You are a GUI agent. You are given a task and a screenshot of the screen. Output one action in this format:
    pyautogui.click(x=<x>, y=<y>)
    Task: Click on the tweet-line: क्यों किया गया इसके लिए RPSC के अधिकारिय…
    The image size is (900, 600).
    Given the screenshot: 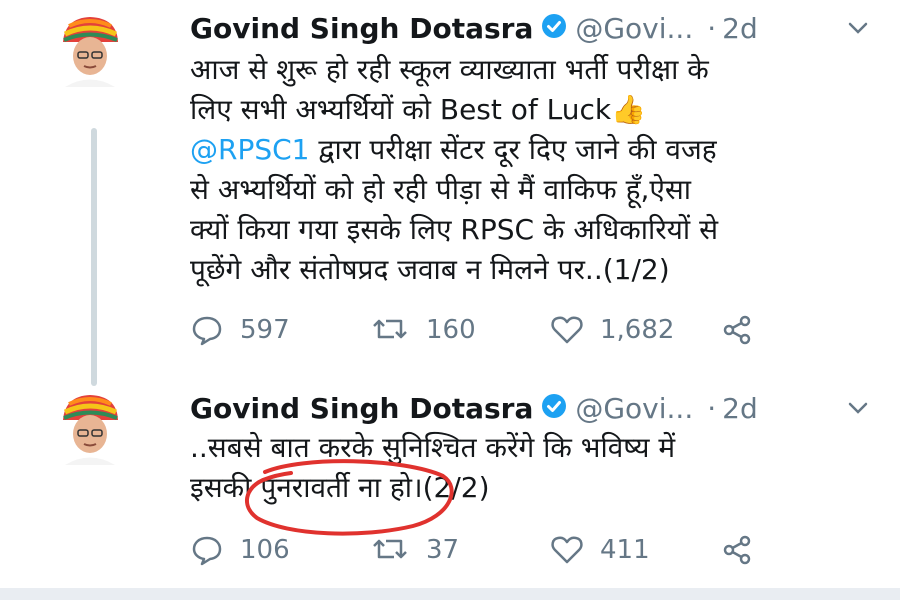 What is the action you would take?
    pyautogui.click(x=454, y=229)
    